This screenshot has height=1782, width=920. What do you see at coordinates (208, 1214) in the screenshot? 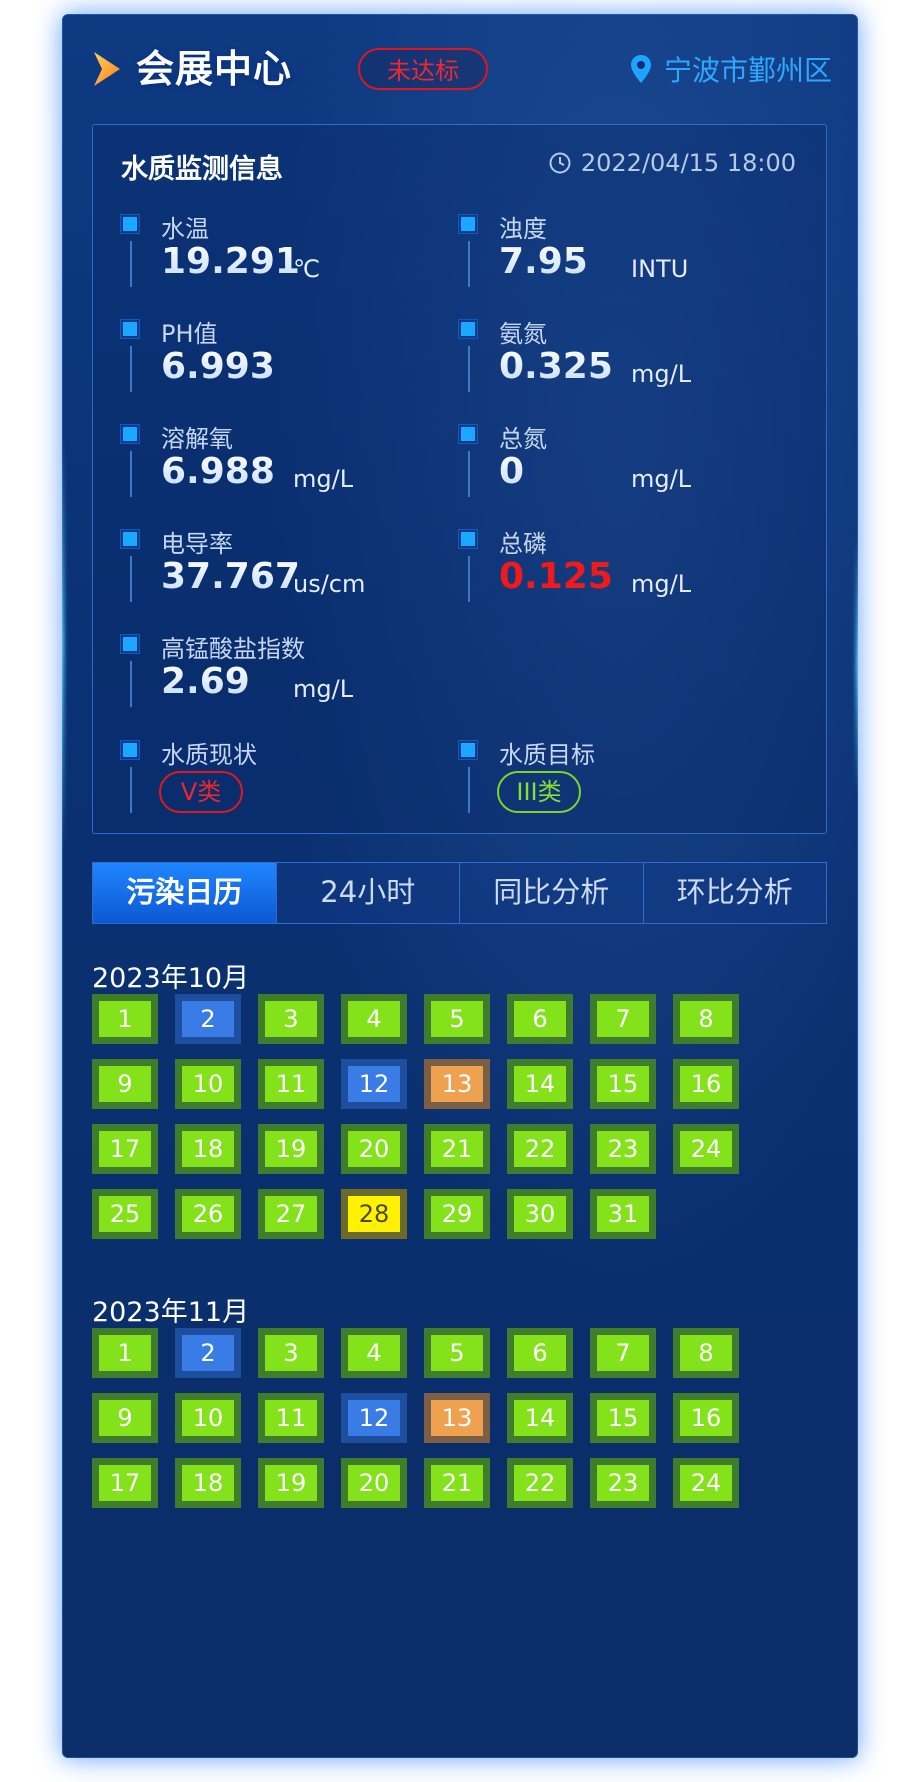
I see `calendar-day: 26` at bounding box center [208, 1214].